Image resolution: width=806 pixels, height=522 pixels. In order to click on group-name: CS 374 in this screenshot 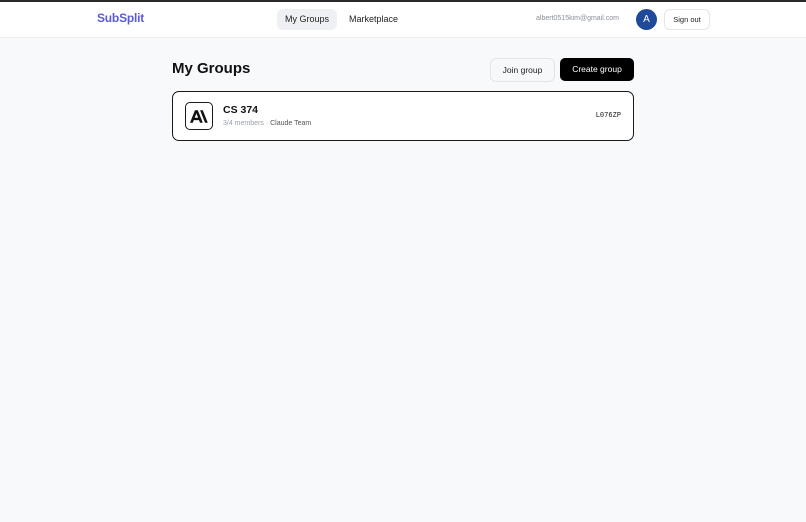, I will do `click(241, 110)`.